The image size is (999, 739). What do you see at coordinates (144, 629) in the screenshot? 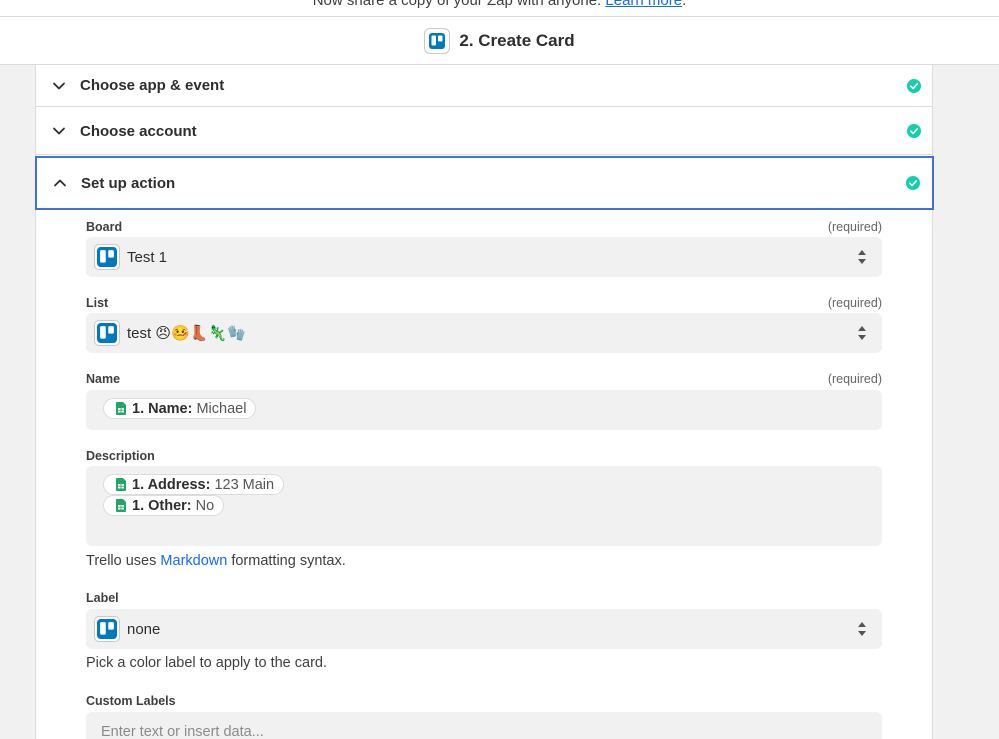
I see `label-value: none` at bounding box center [144, 629].